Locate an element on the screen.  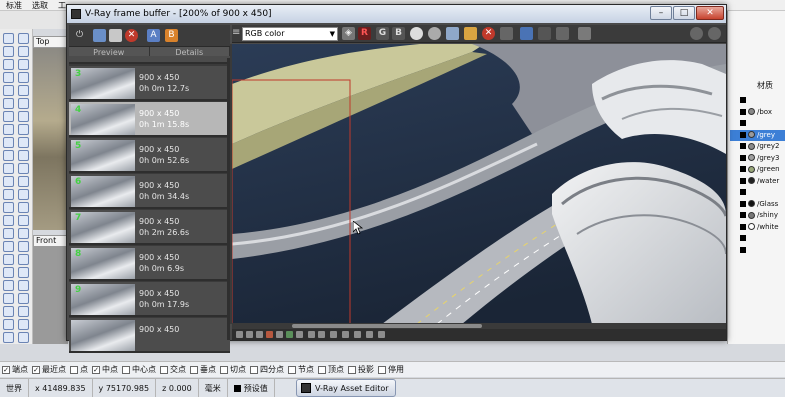
material-row: /box is located at coordinates (757, 112).